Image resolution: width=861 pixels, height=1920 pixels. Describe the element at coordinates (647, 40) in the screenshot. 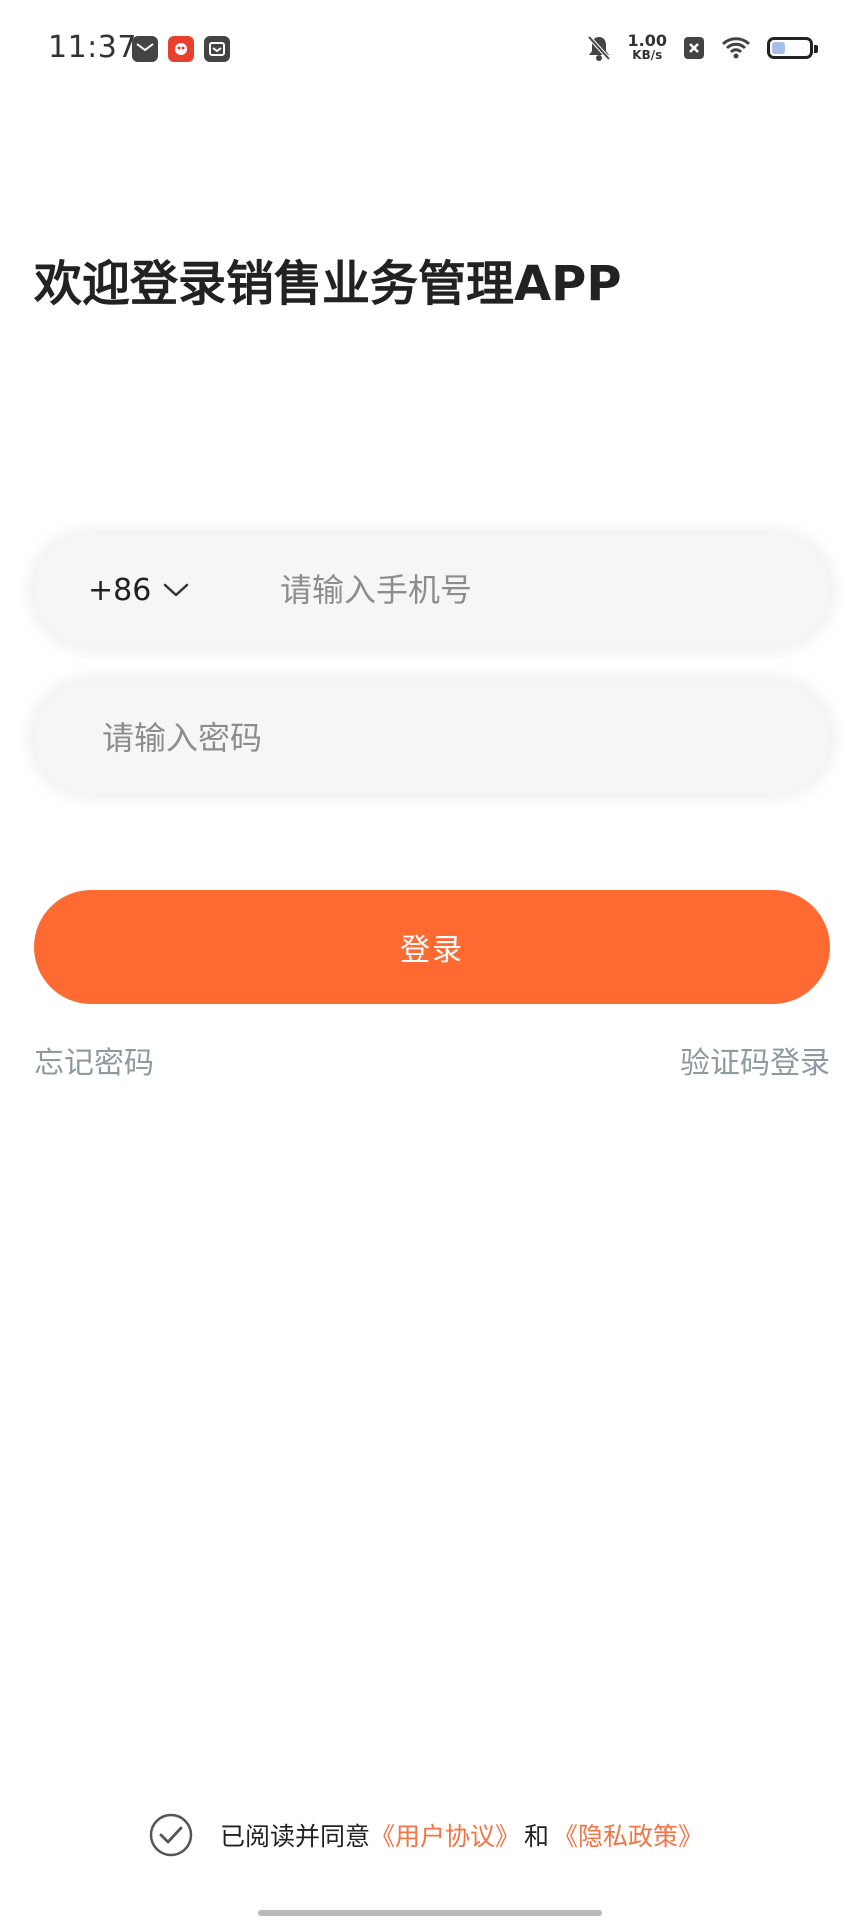

I see `net-speed-value: 1.00` at that location.